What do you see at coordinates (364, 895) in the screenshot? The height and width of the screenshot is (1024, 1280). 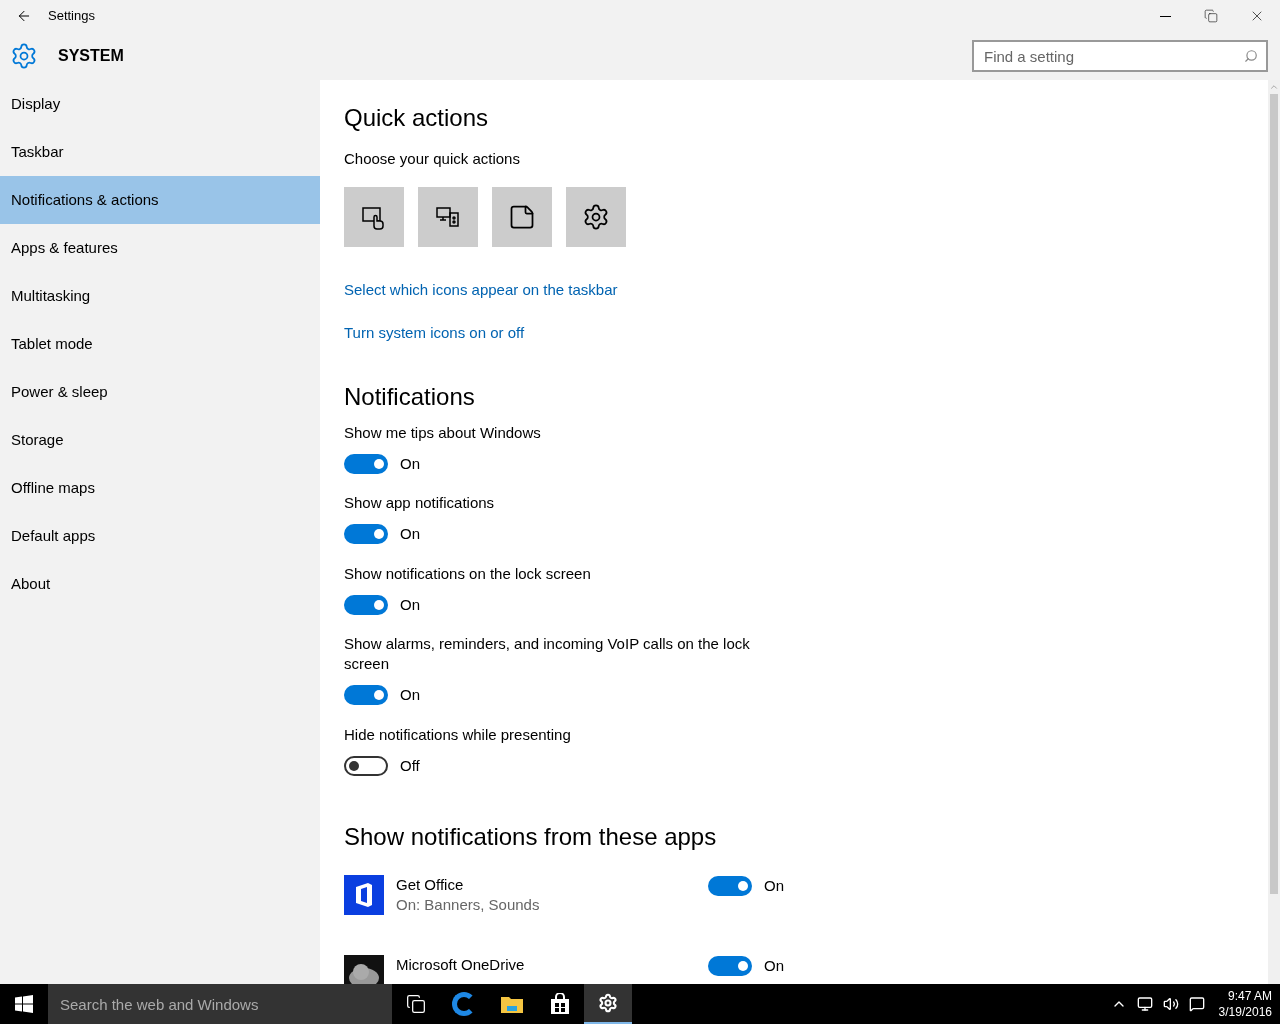 I see `office-app-icon` at bounding box center [364, 895].